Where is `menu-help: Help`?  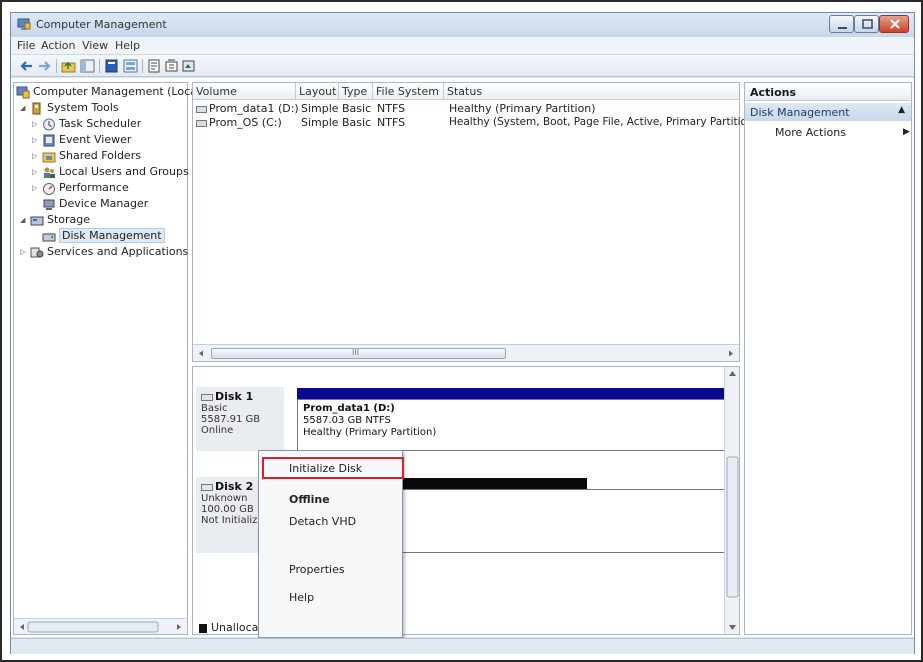
menu-help: Help is located at coordinates (127, 45).